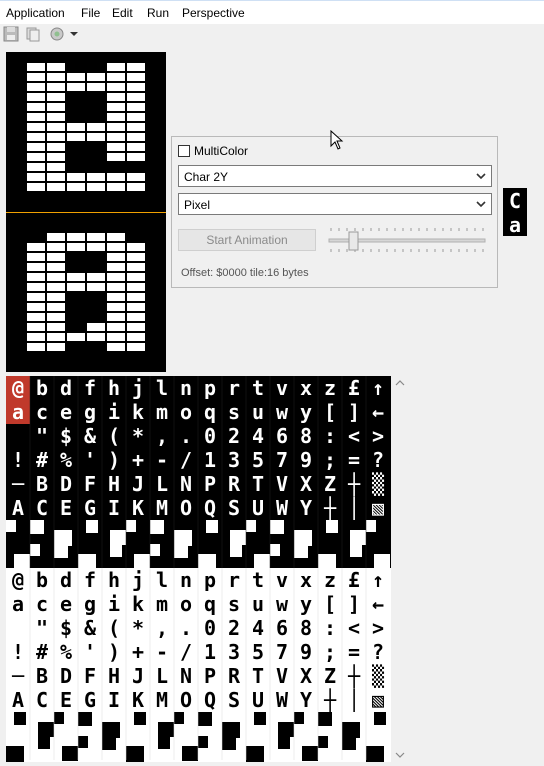 The width and height of the screenshot is (544, 766). Describe the element at coordinates (354, 412) in the screenshot. I see `charset-glyph: ]` at that location.